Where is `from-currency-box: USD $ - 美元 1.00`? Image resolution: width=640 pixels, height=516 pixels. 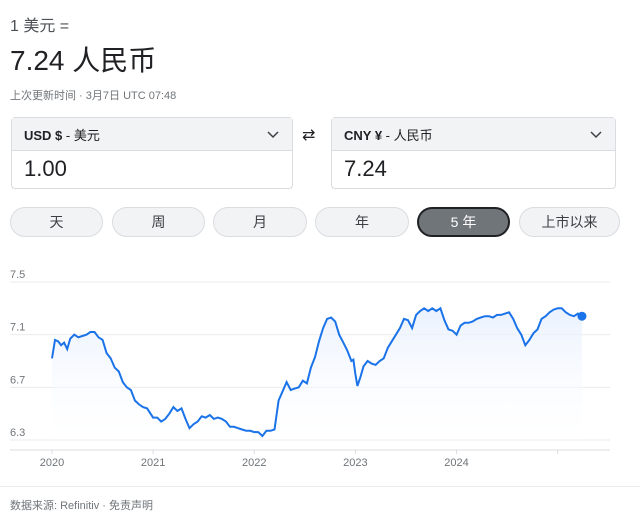
from-currency-box: USD $ - 美元 1.00 is located at coordinates (152, 153).